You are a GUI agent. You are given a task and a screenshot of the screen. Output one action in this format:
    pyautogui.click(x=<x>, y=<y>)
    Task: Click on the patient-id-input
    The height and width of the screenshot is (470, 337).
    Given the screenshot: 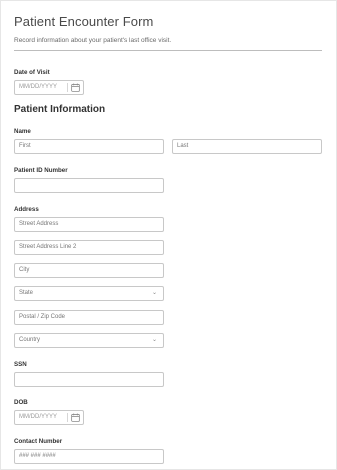 What is the action you would take?
    pyautogui.click(x=89, y=185)
    